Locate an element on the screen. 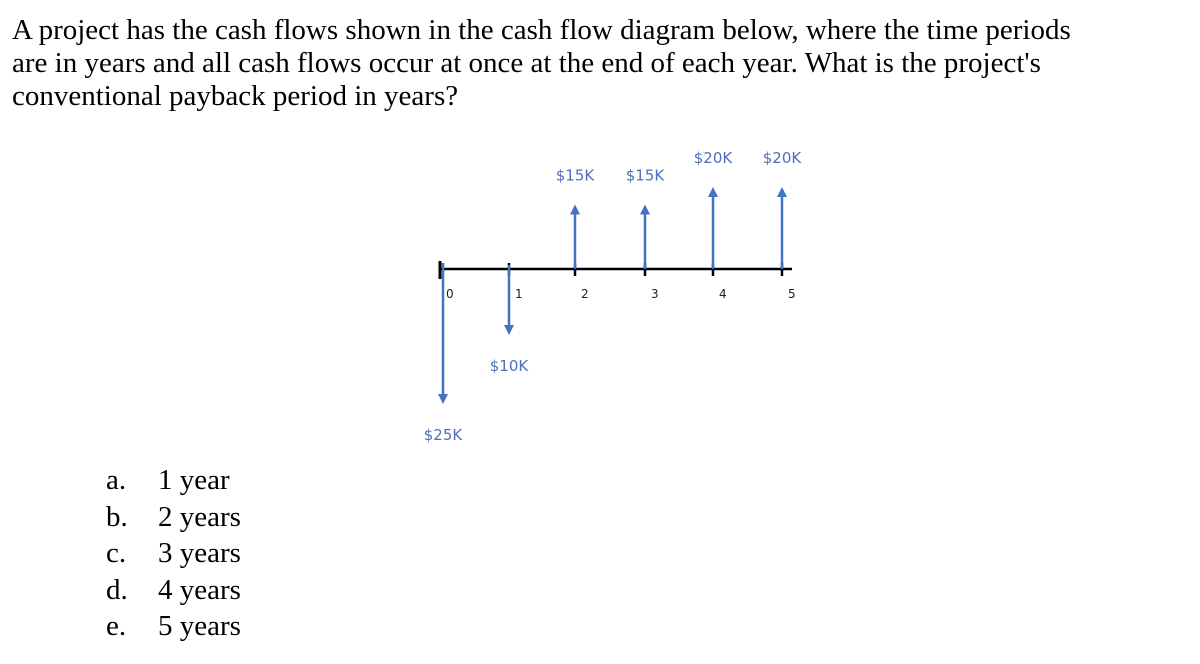 Image resolution: width=1200 pixels, height=664 pixels. option-letter: e. is located at coordinates (116, 626).